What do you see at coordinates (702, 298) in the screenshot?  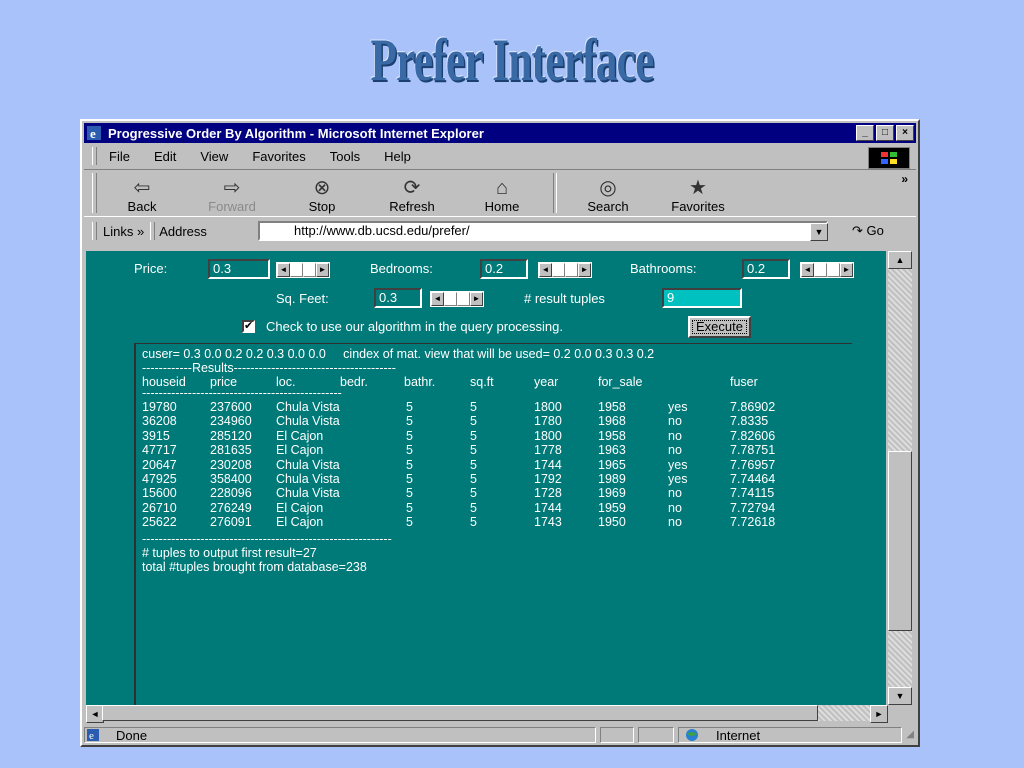 I see `result-tuples-input: 9` at bounding box center [702, 298].